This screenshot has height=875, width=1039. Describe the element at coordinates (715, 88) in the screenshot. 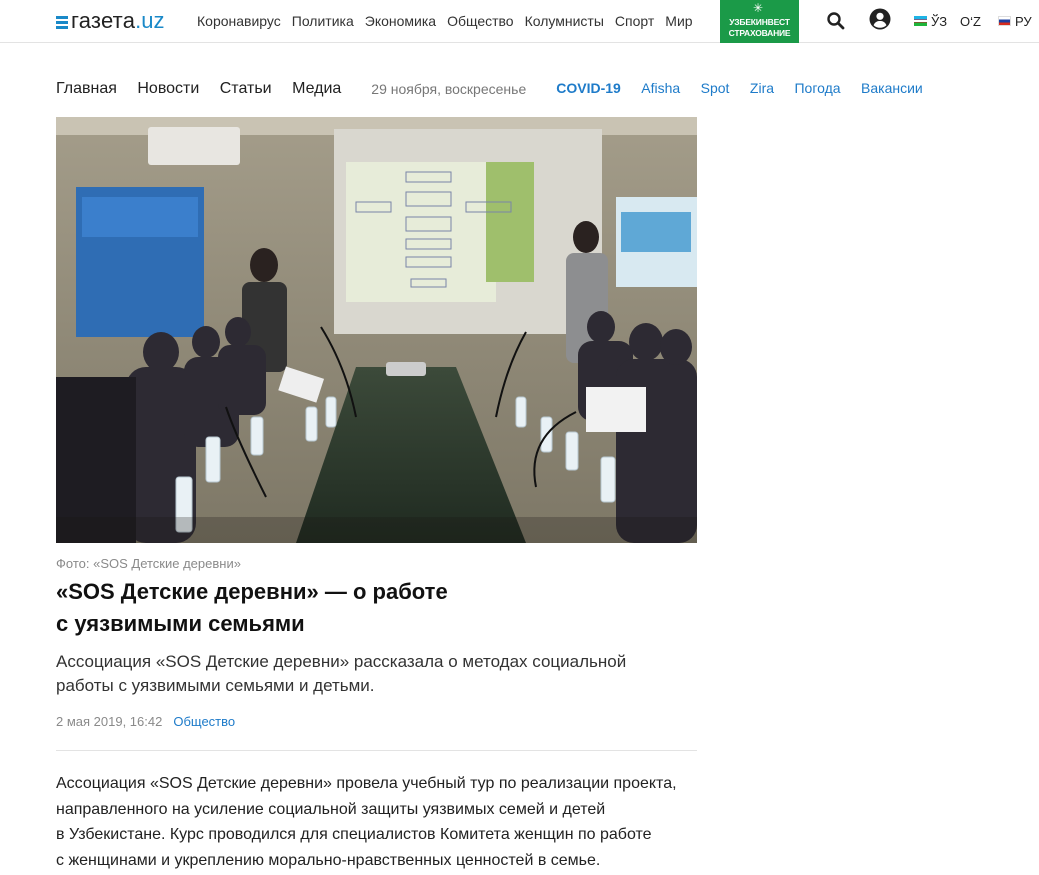

I see `project-link-spot: Spot` at that location.